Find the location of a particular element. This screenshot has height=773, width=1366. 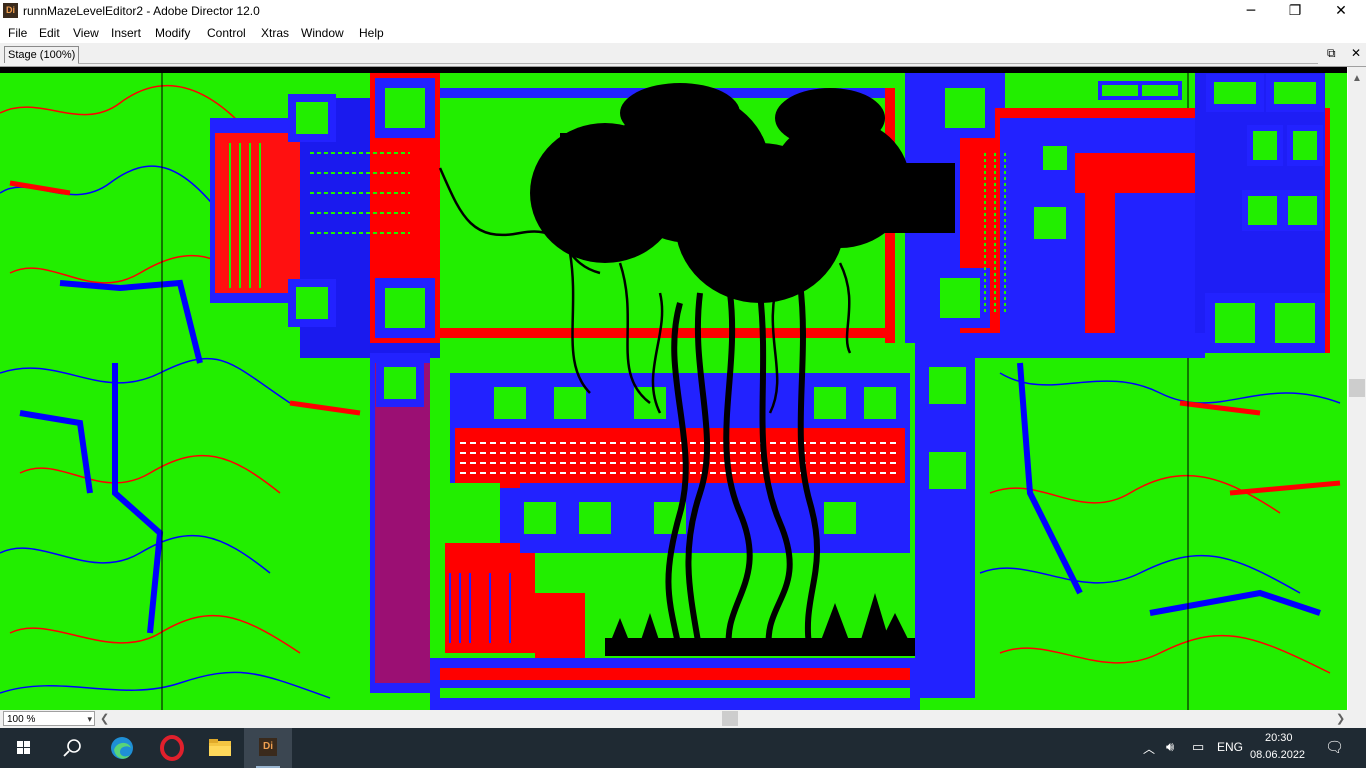

scroll-up-arrow-icon: ▲ is located at coordinates (1357, 78).